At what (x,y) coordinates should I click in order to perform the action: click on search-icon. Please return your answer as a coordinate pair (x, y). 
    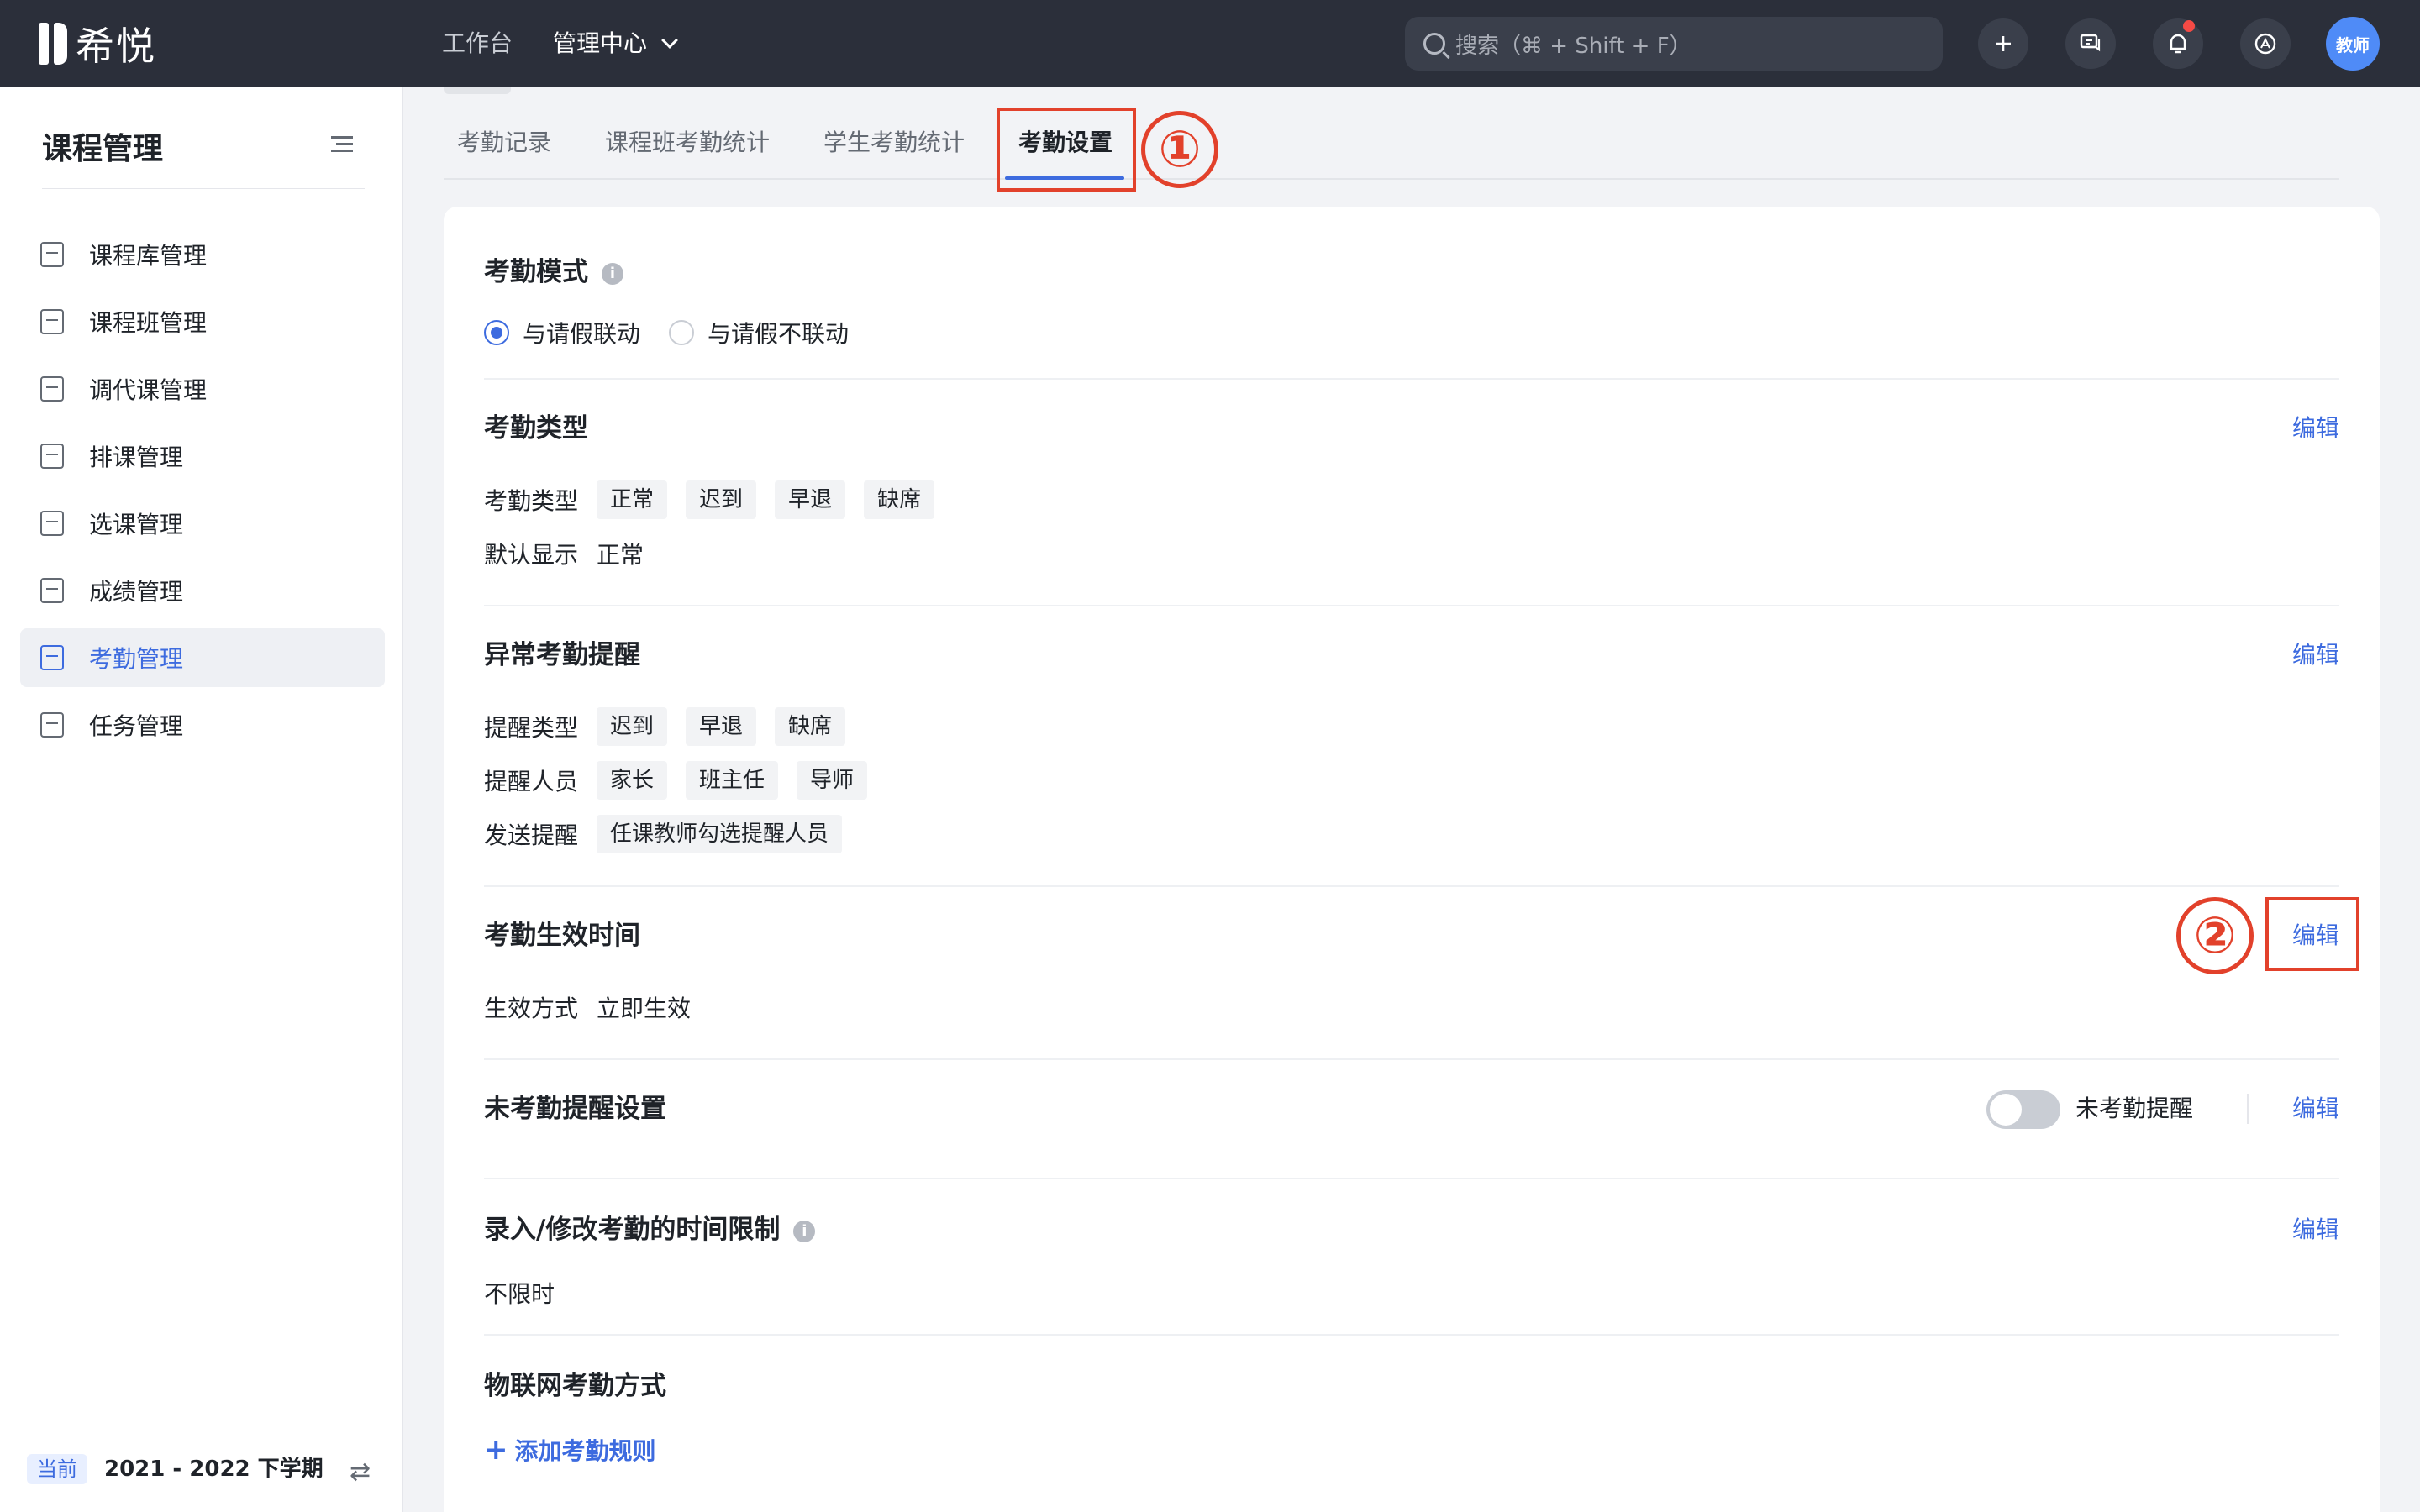
    Looking at the image, I should click on (1434, 44).